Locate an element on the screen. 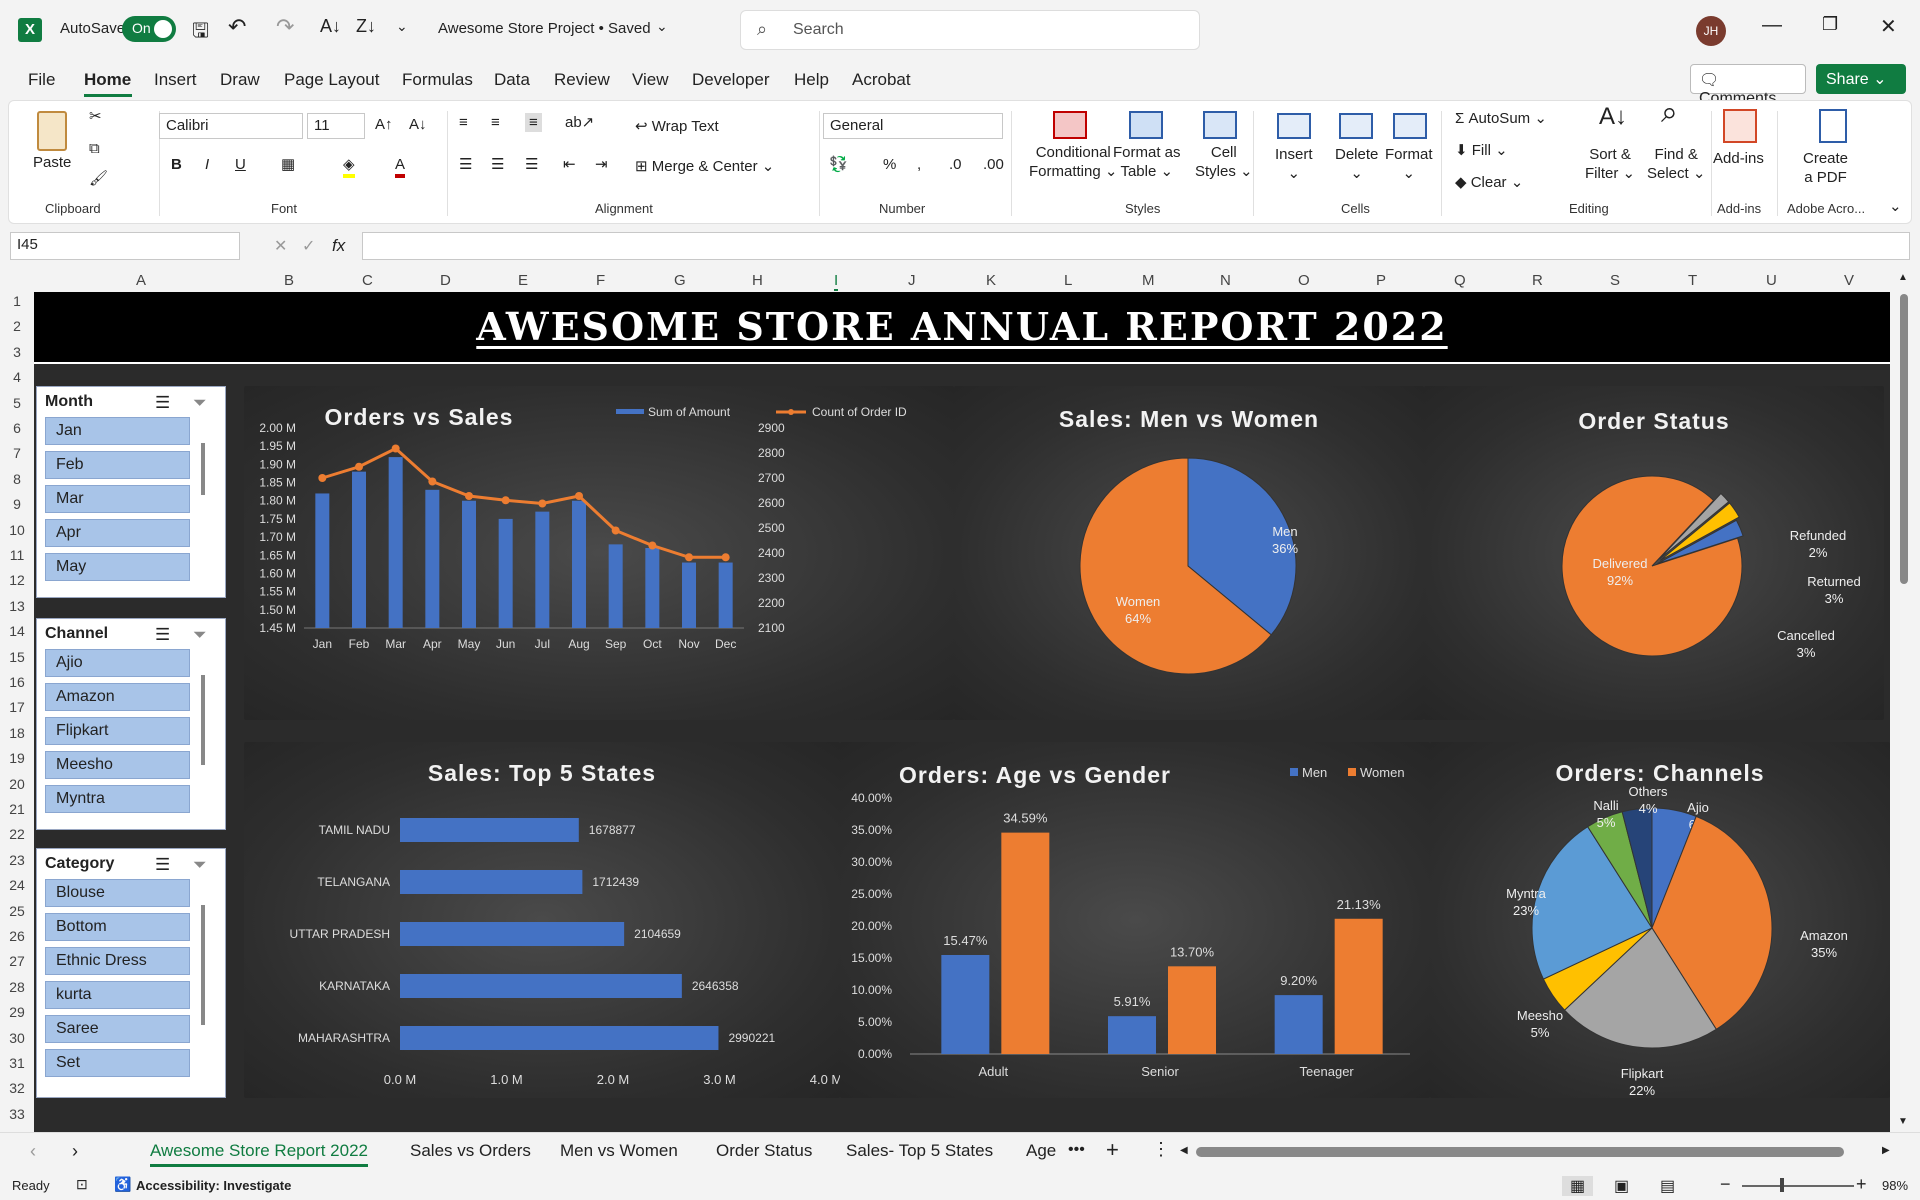  multi-select-icon: ☰ is located at coordinates (162, 635).